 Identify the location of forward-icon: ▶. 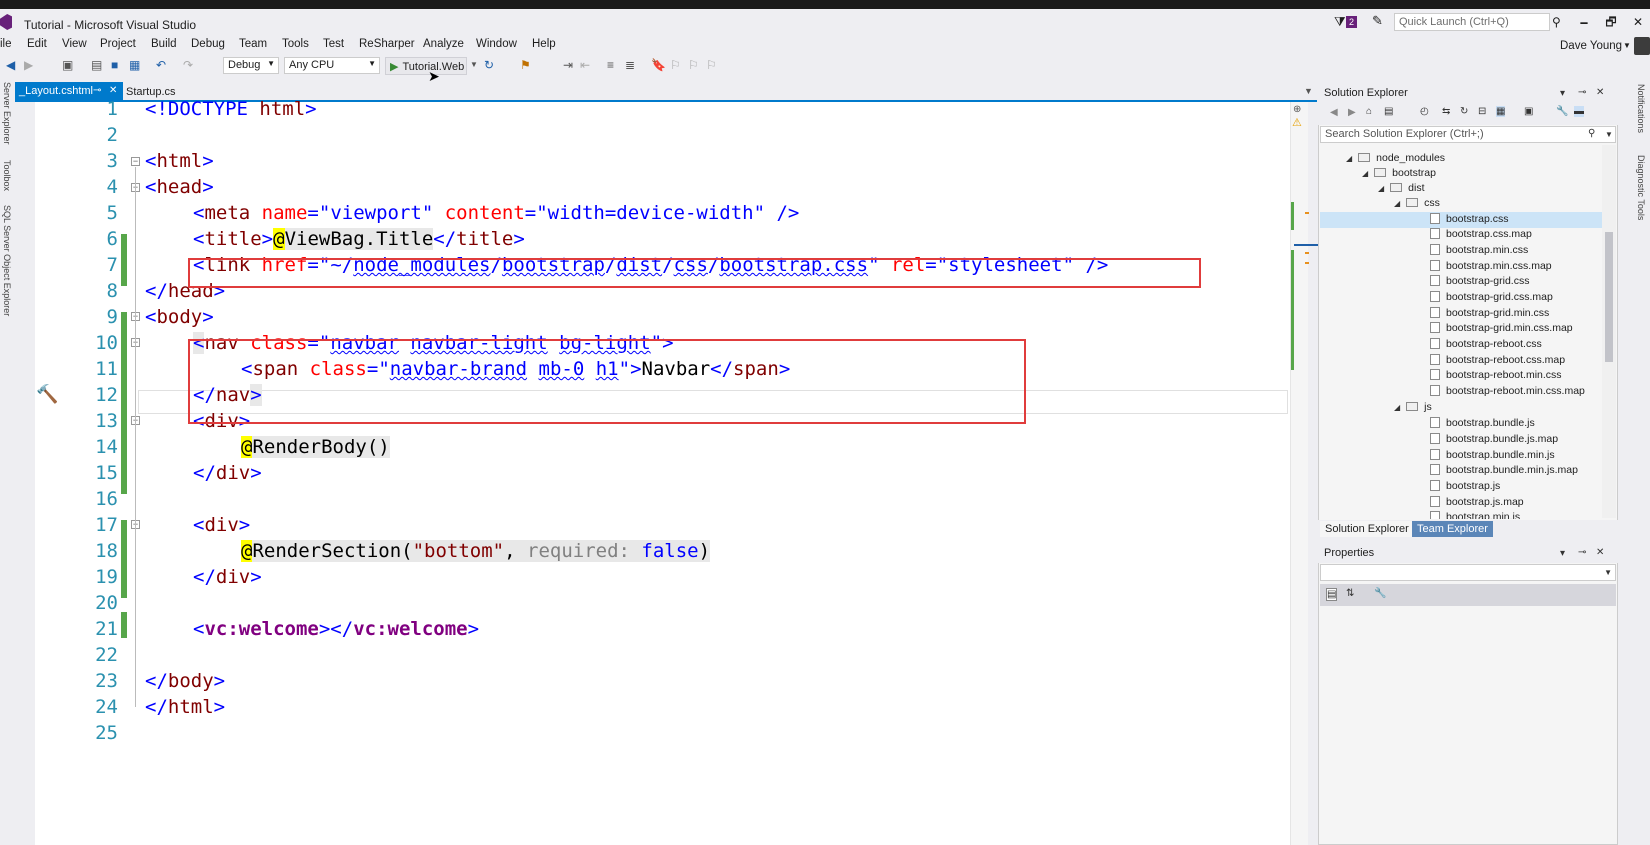
(1352, 112).